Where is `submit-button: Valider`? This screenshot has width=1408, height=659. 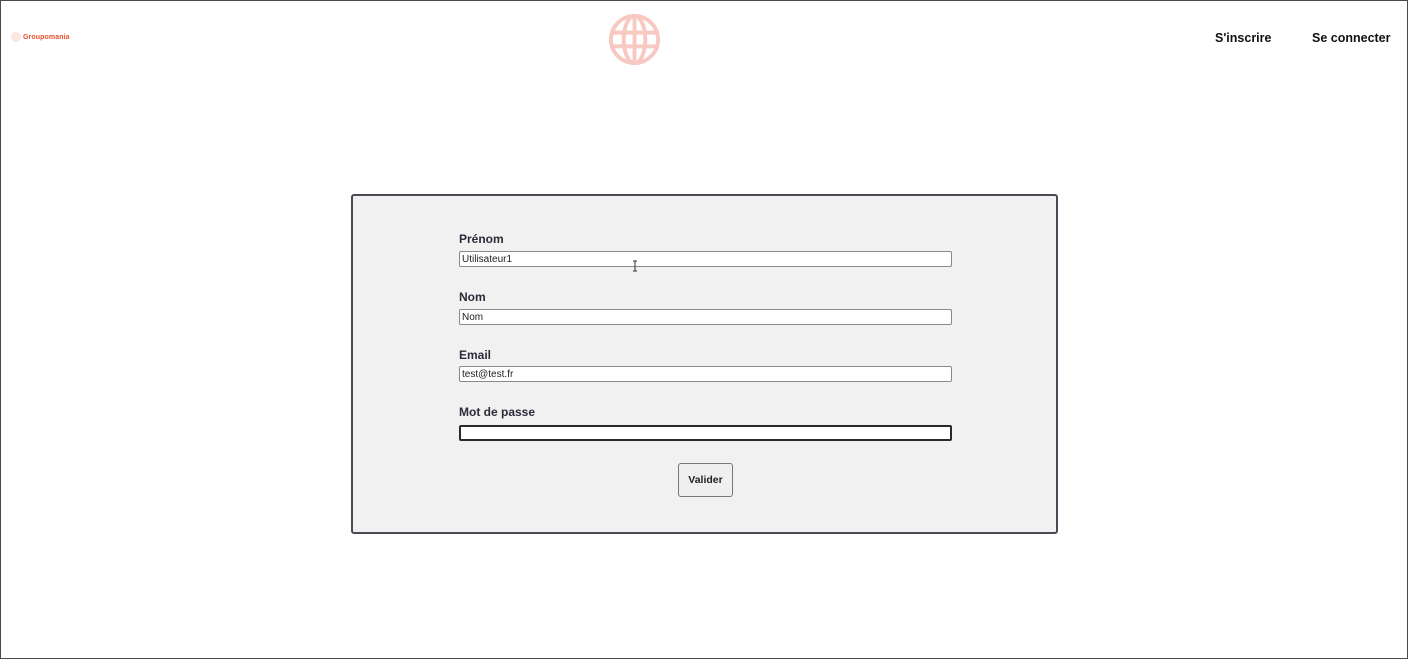
submit-button: Valider is located at coordinates (705, 480).